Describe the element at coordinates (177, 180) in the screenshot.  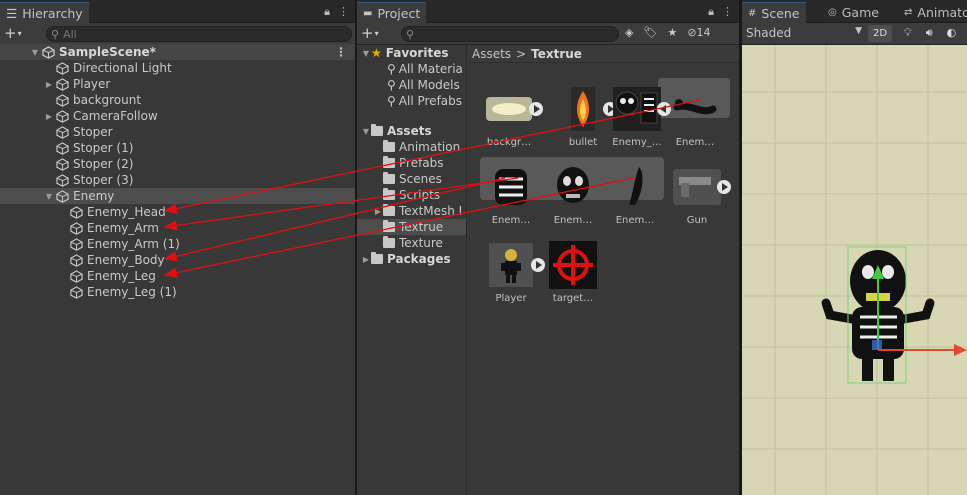
I see `hierarchy-item: Stoper (3)` at that location.